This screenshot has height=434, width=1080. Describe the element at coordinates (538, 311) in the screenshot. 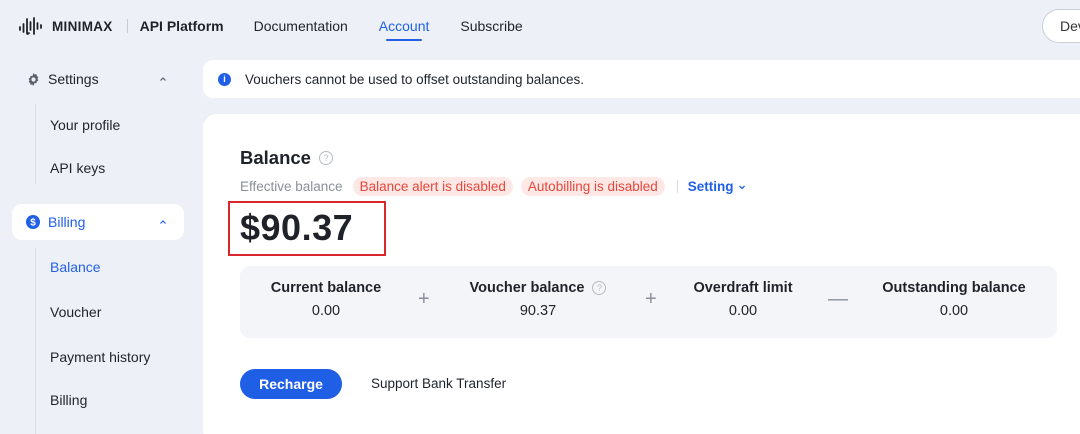

I see `voucher-balance-value: 90.37` at that location.